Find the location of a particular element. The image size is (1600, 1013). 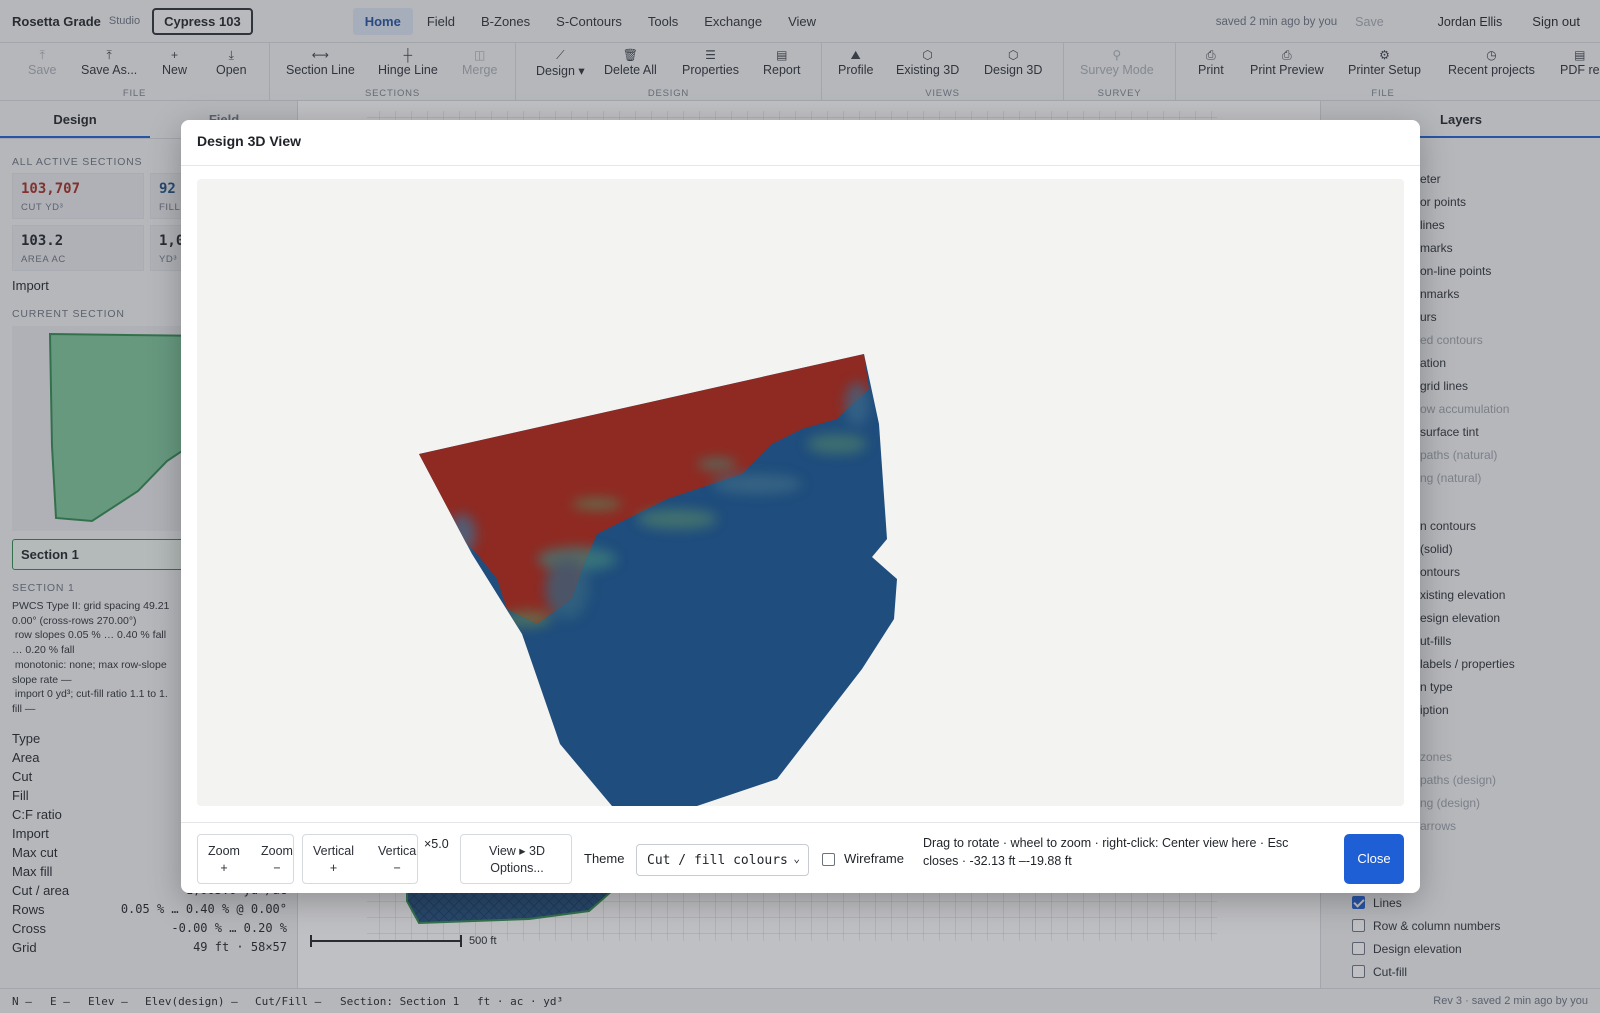

theme-select-value: Cut / fill colours is located at coordinates (717, 860).